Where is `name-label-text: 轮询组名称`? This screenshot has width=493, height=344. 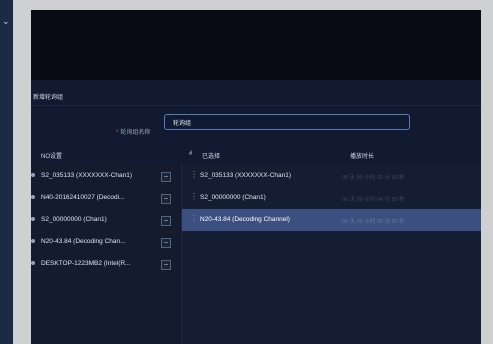 name-label-text: 轮询组名称 is located at coordinates (135, 133).